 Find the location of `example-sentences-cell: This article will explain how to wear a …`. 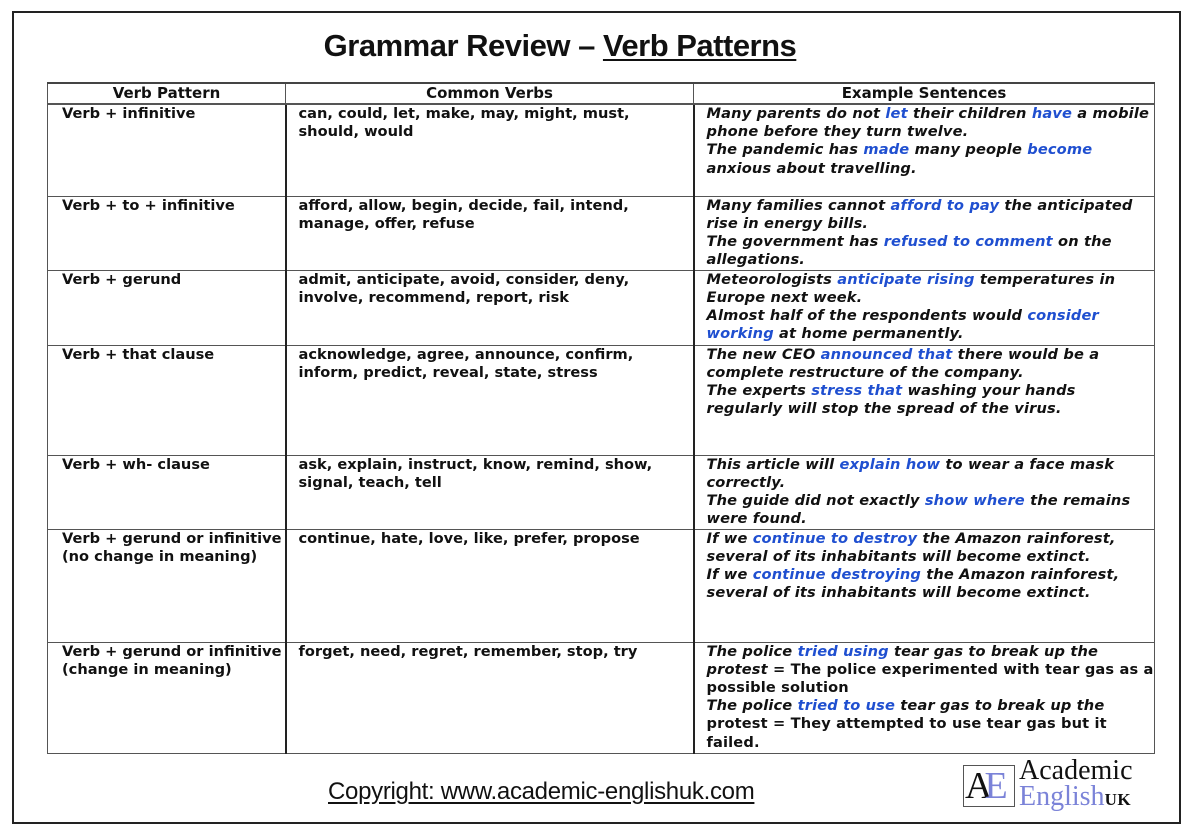

example-sentences-cell: This article will explain how to wear a … is located at coordinates (924, 492).